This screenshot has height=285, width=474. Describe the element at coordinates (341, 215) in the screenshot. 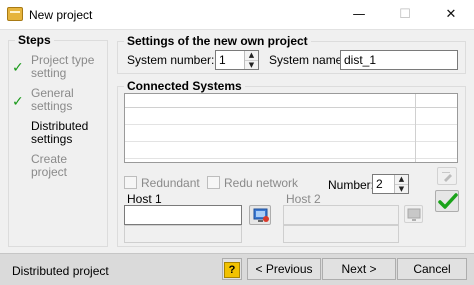

I see `host2-field` at that location.